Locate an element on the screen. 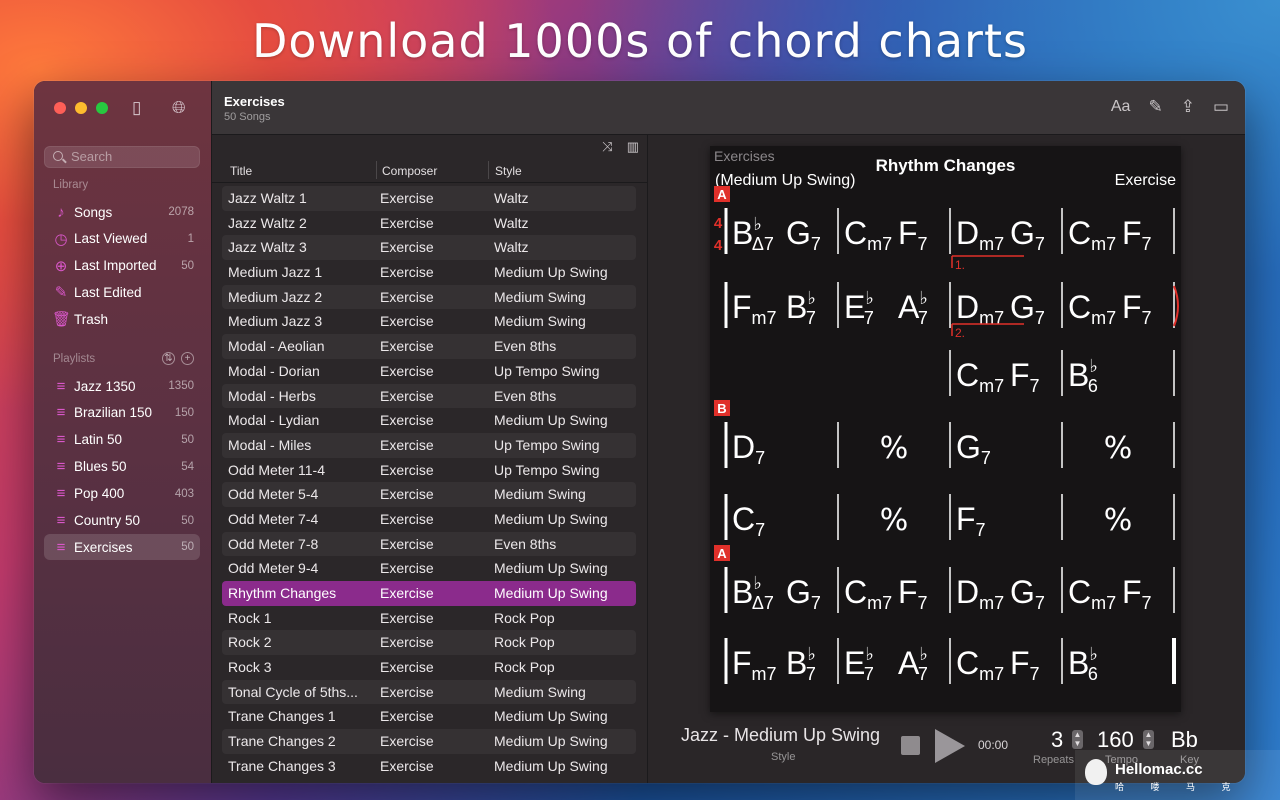 Image resolution: width=1280 pixels, height=800 pixels. font-size-button: Aa is located at coordinates (1121, 107).